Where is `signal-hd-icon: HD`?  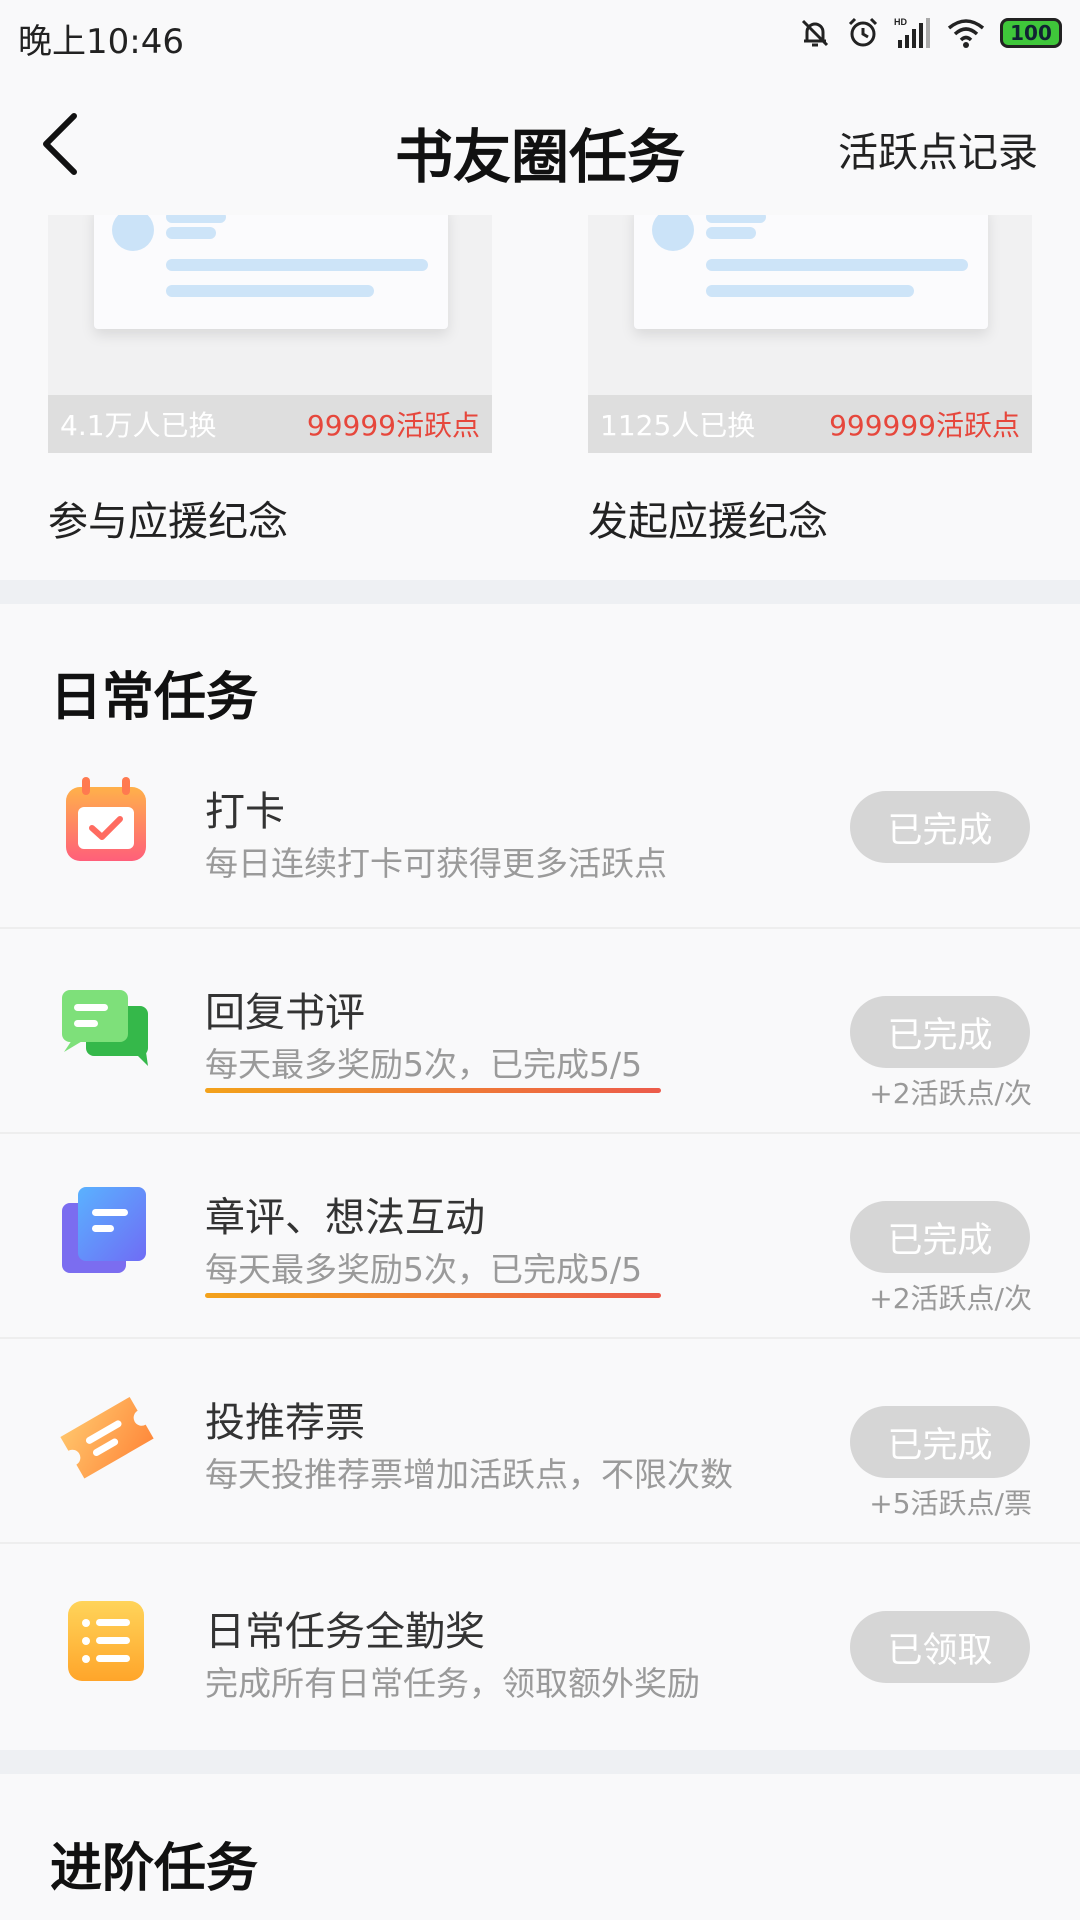 signal-hd-icon: HD is located at coordinates (912, 32).